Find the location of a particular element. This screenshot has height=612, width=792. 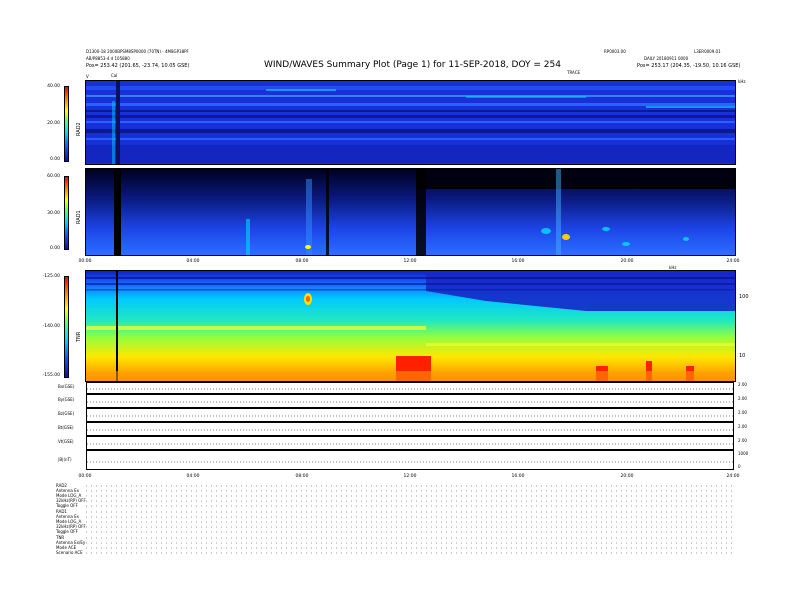

time2-label-0: 00:00 is located at coordinates (85, 476).